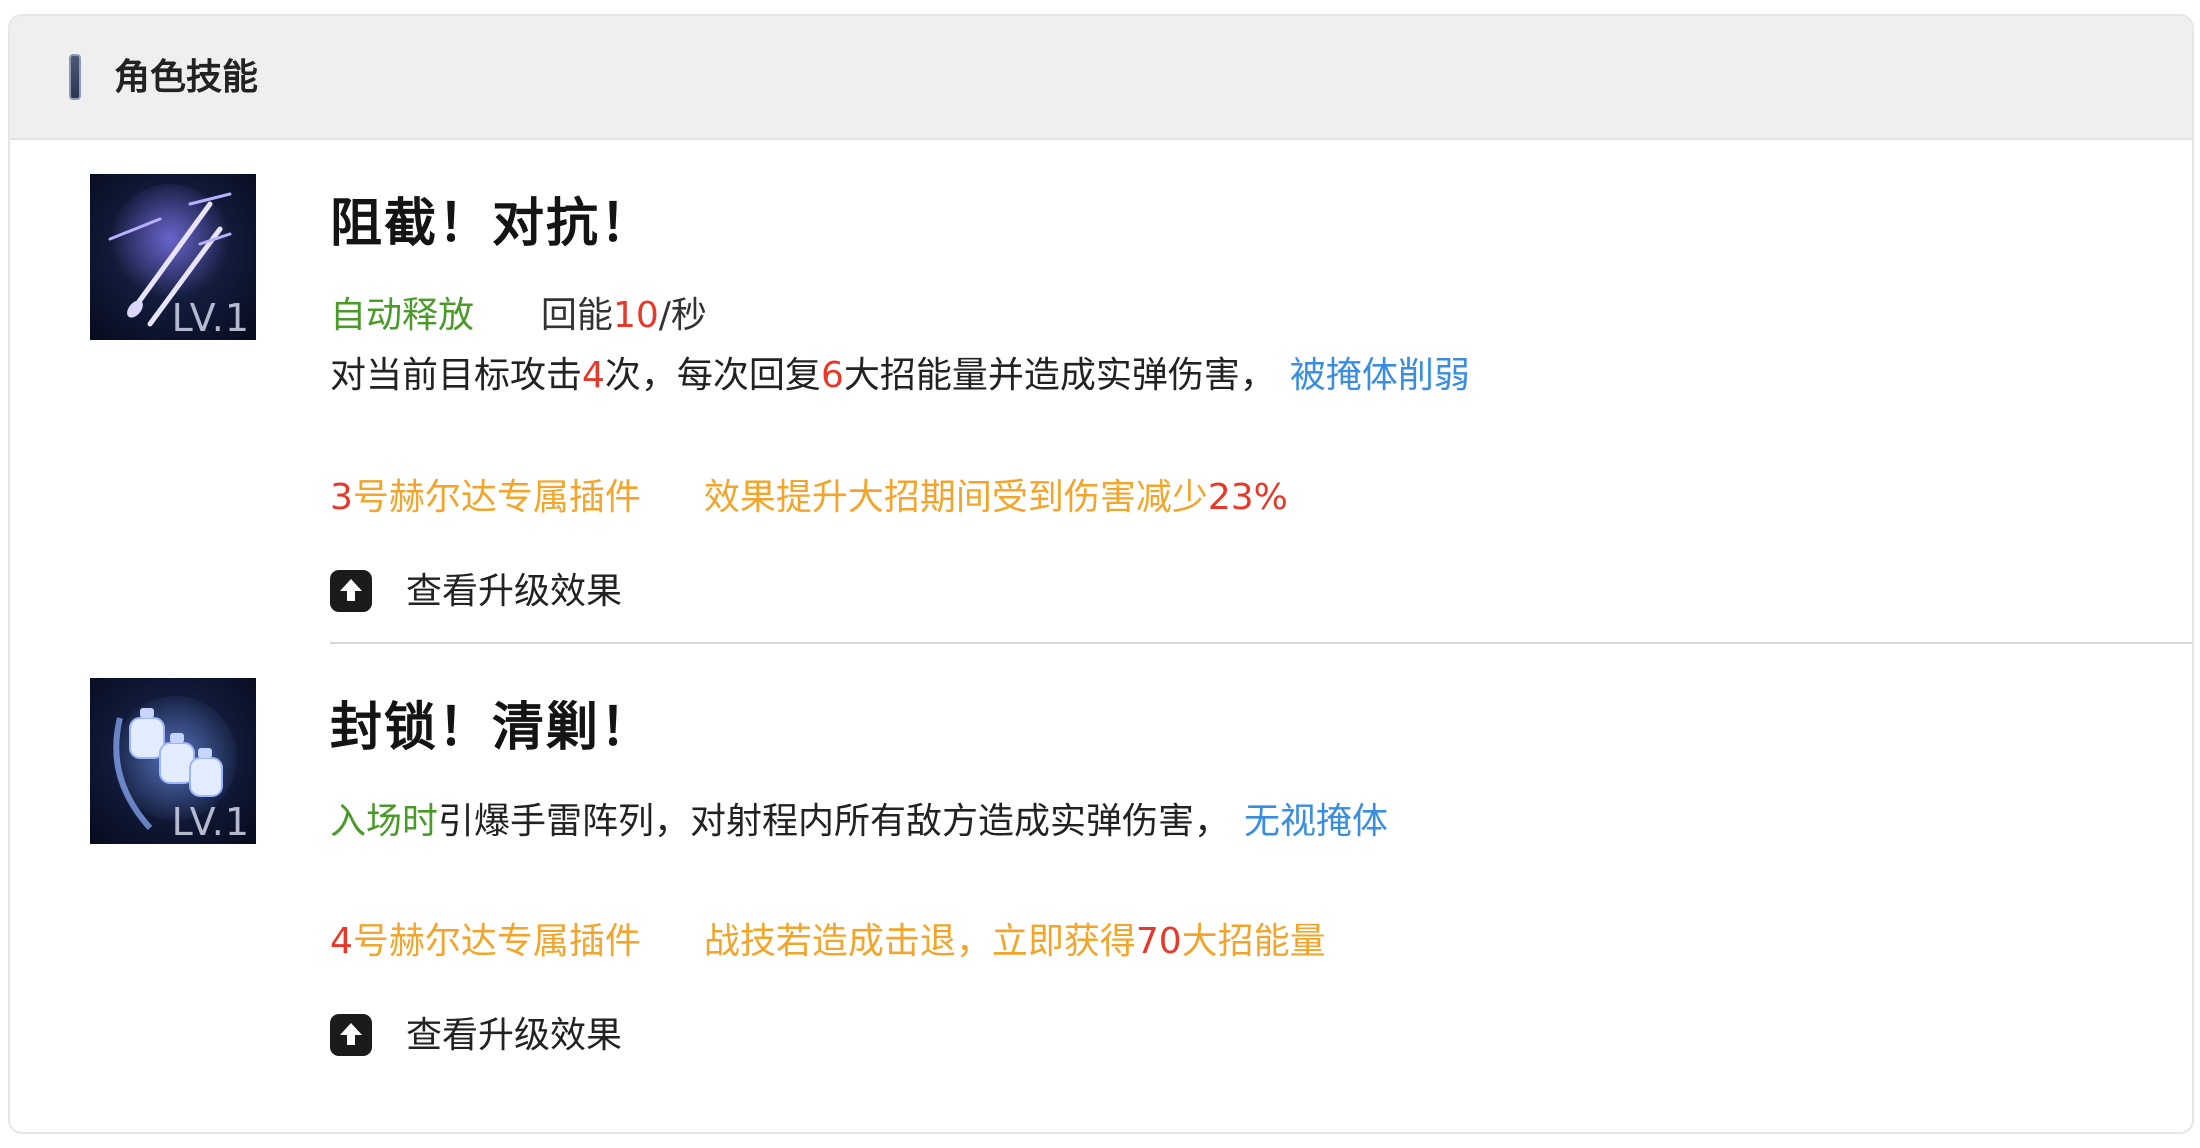  What do you see at coordinates (341, 497) in the screenshot?
I see `plugin-number: 3` at bounding box center [341, 497].